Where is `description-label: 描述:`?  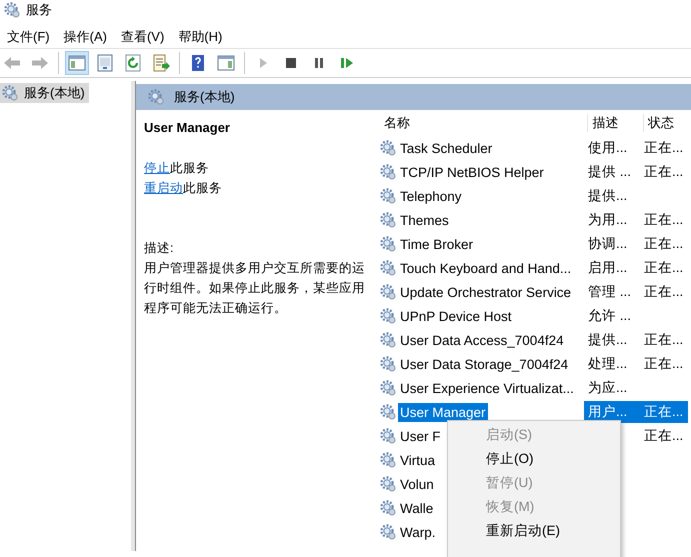 description-label: 描述: is located at coordinates (159, 248).